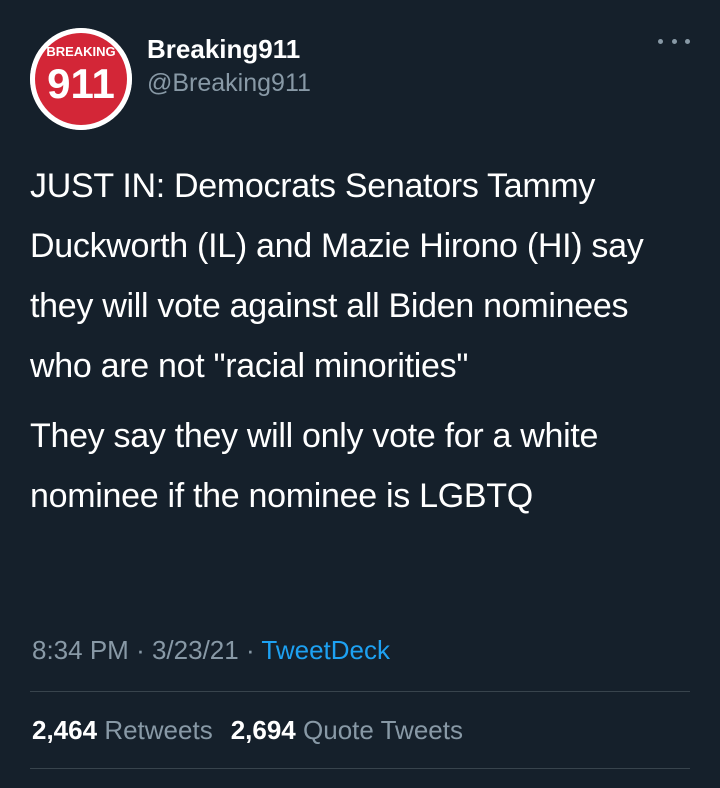  I want to click on tweet-source-link: TweetDeck, so click(325, 650).